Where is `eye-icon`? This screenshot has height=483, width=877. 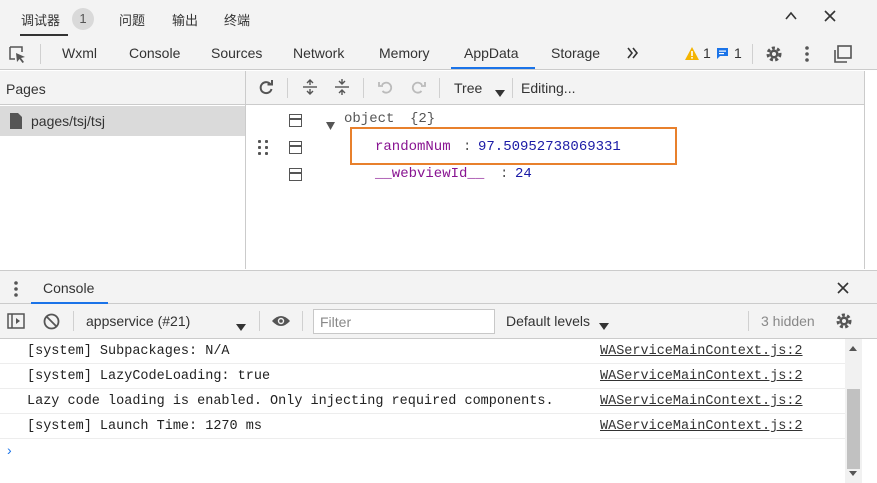
eye-icon is located at coordinates (281, 322).